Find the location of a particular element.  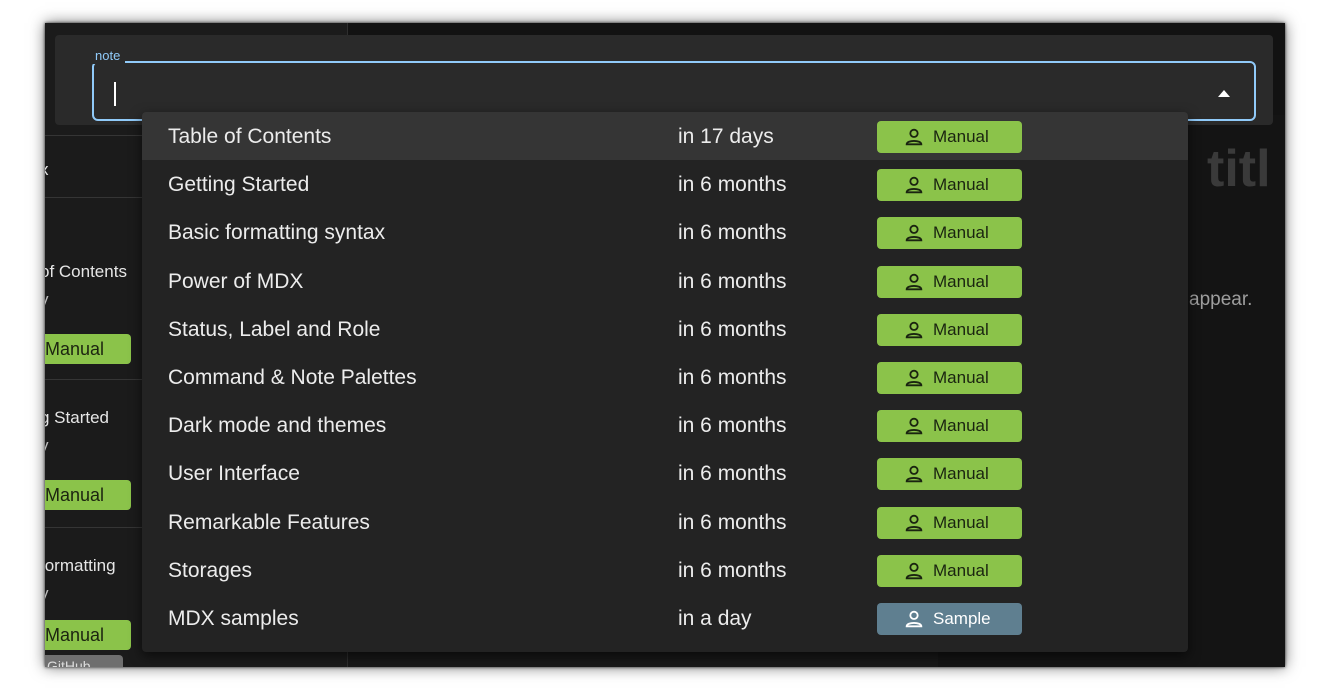

note-option-title: Power of MDX is located at coordinates (236, 281).